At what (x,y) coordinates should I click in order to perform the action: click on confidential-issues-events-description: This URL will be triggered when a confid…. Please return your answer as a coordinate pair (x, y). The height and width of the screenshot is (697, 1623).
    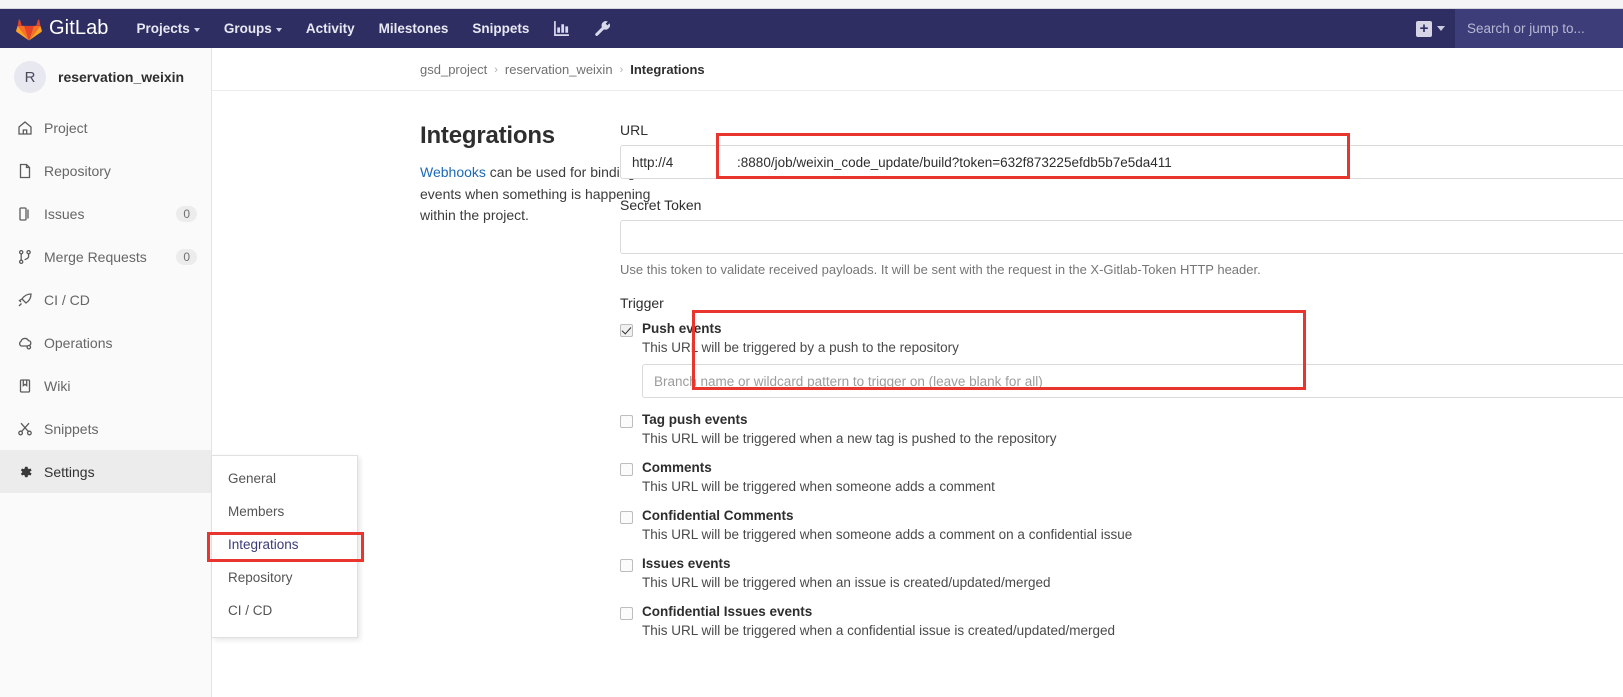
    Looking at the image, I should click on (879, 630).